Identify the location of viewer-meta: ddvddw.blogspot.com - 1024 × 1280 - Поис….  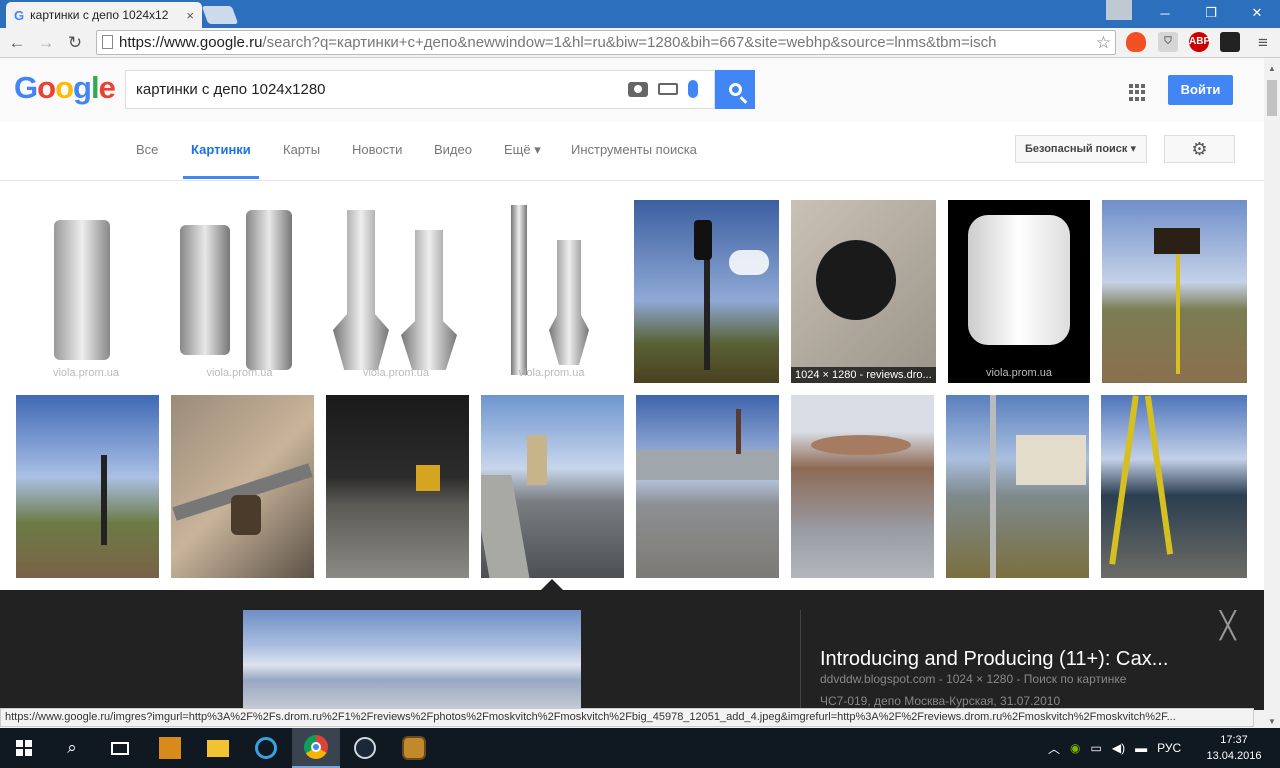
(973, 679).